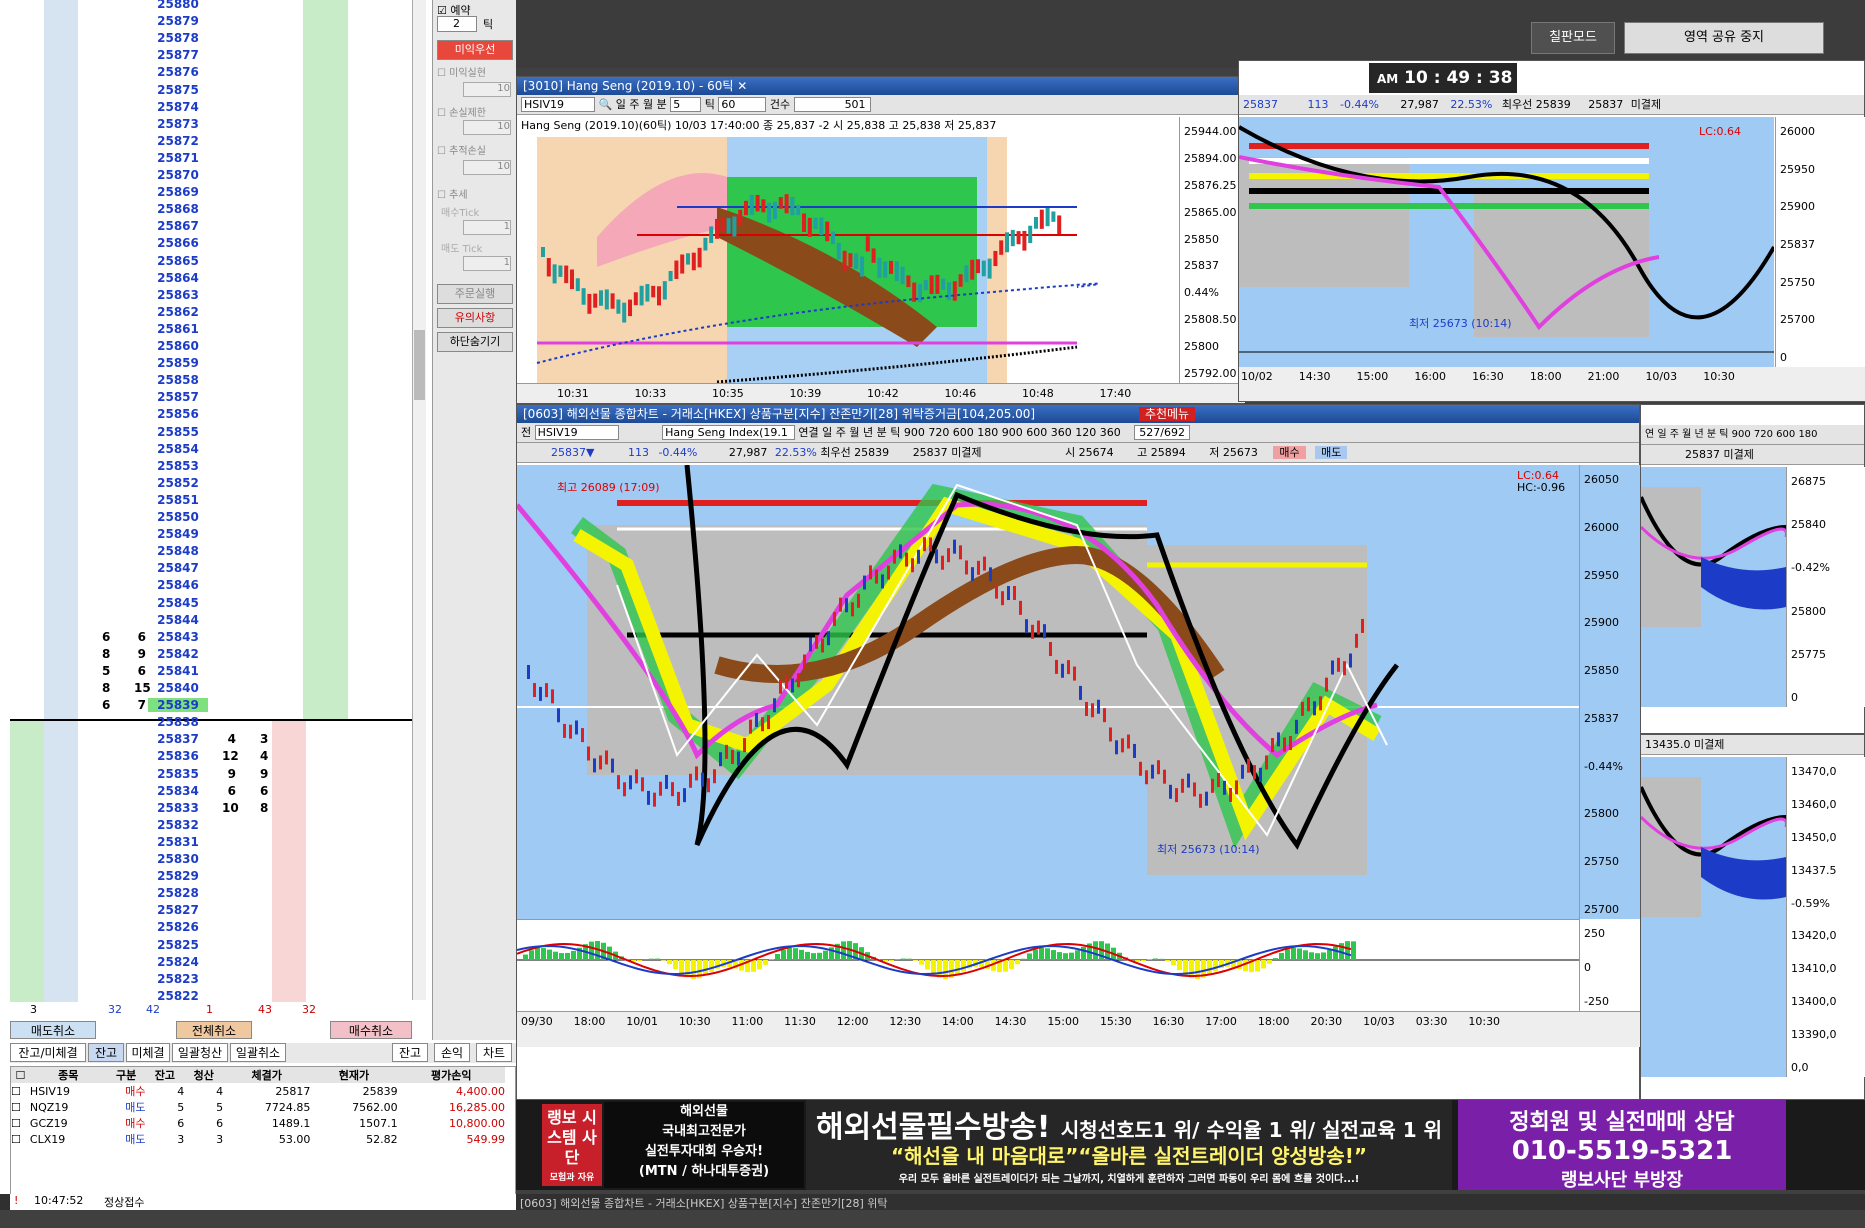 This screenshot has width=1865, height=1228. I want to click on ladder-row: 2584289, so click(211, 654).